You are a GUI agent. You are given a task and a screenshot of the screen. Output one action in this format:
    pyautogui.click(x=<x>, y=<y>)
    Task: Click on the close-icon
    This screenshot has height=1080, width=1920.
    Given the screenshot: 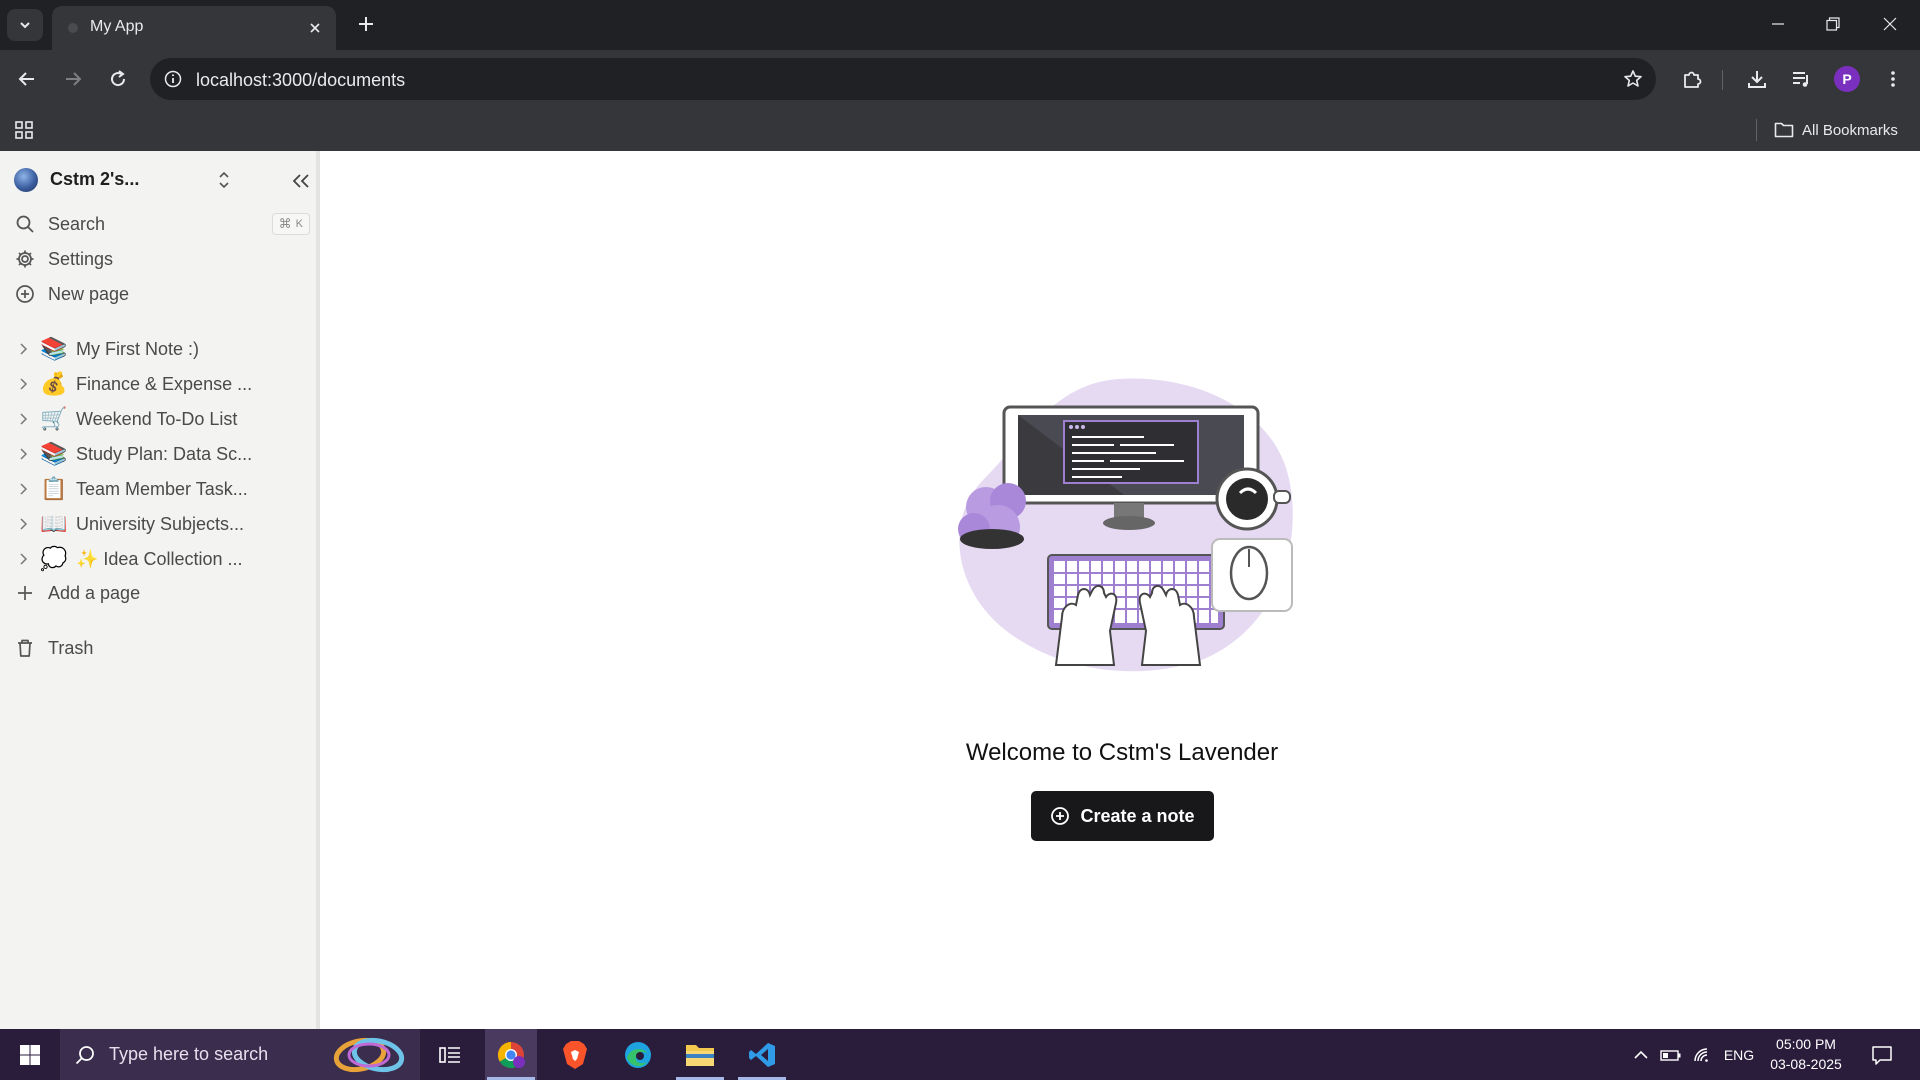 What is the action you would take?
    pyautogui.click(x=315, y=28)
    